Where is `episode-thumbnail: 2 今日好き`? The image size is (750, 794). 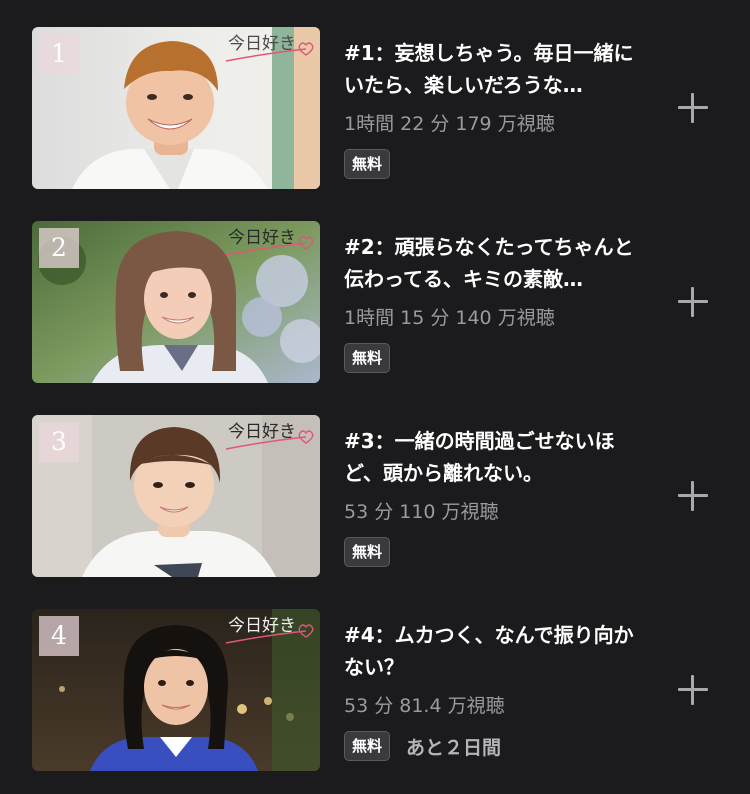 episode-thumbnail: 2 今日好き is located at coordinates (176, 302).